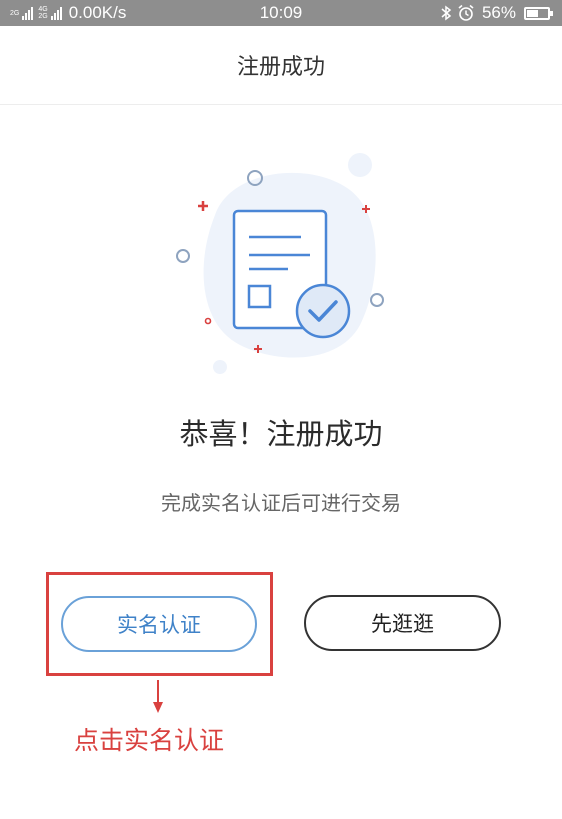 Image resolution: width=562 pixels, height=819 pixels. Describe the element at coordinates (402, 623) in the screenshot. I see `browse-first-button: 先逛逛` at that location.